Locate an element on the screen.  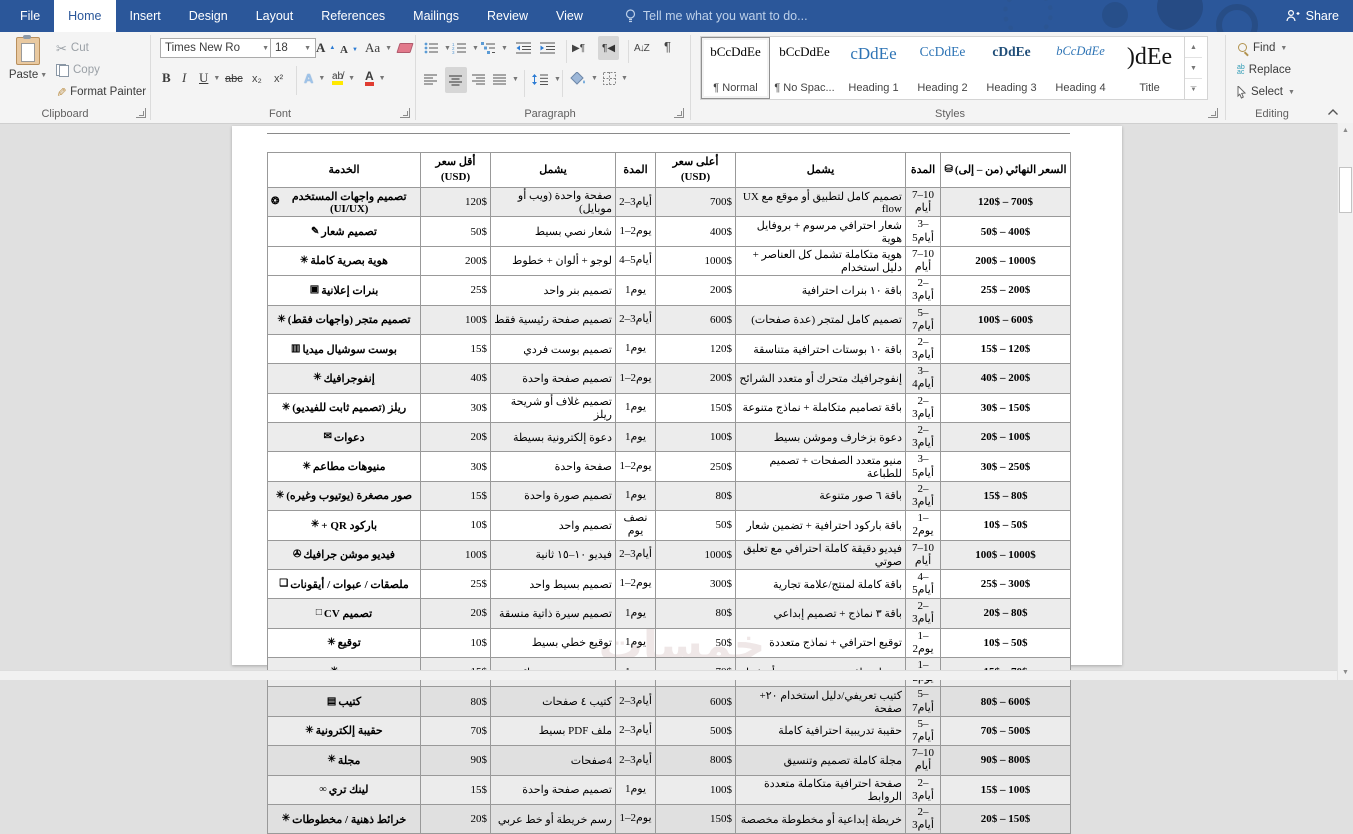
final-price-cell: 100$ – 1000$ is located at coordinates (1005, 554).